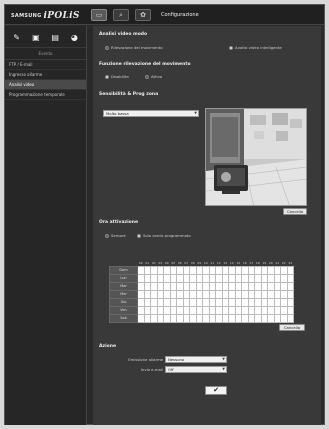 The image size is (329, 429). I want to click on schedule-row: Gio, so click(201, 302).